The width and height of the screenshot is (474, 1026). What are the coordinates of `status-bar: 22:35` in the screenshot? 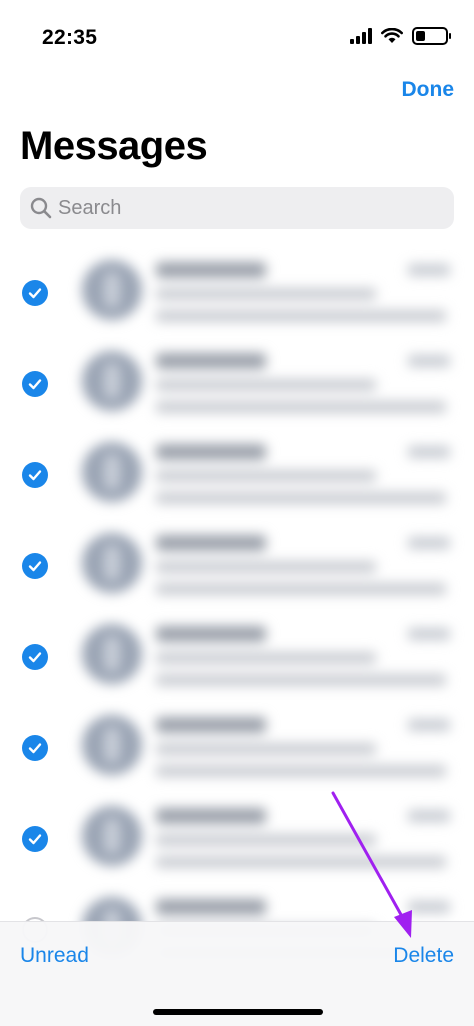 It's located at (237, 35).